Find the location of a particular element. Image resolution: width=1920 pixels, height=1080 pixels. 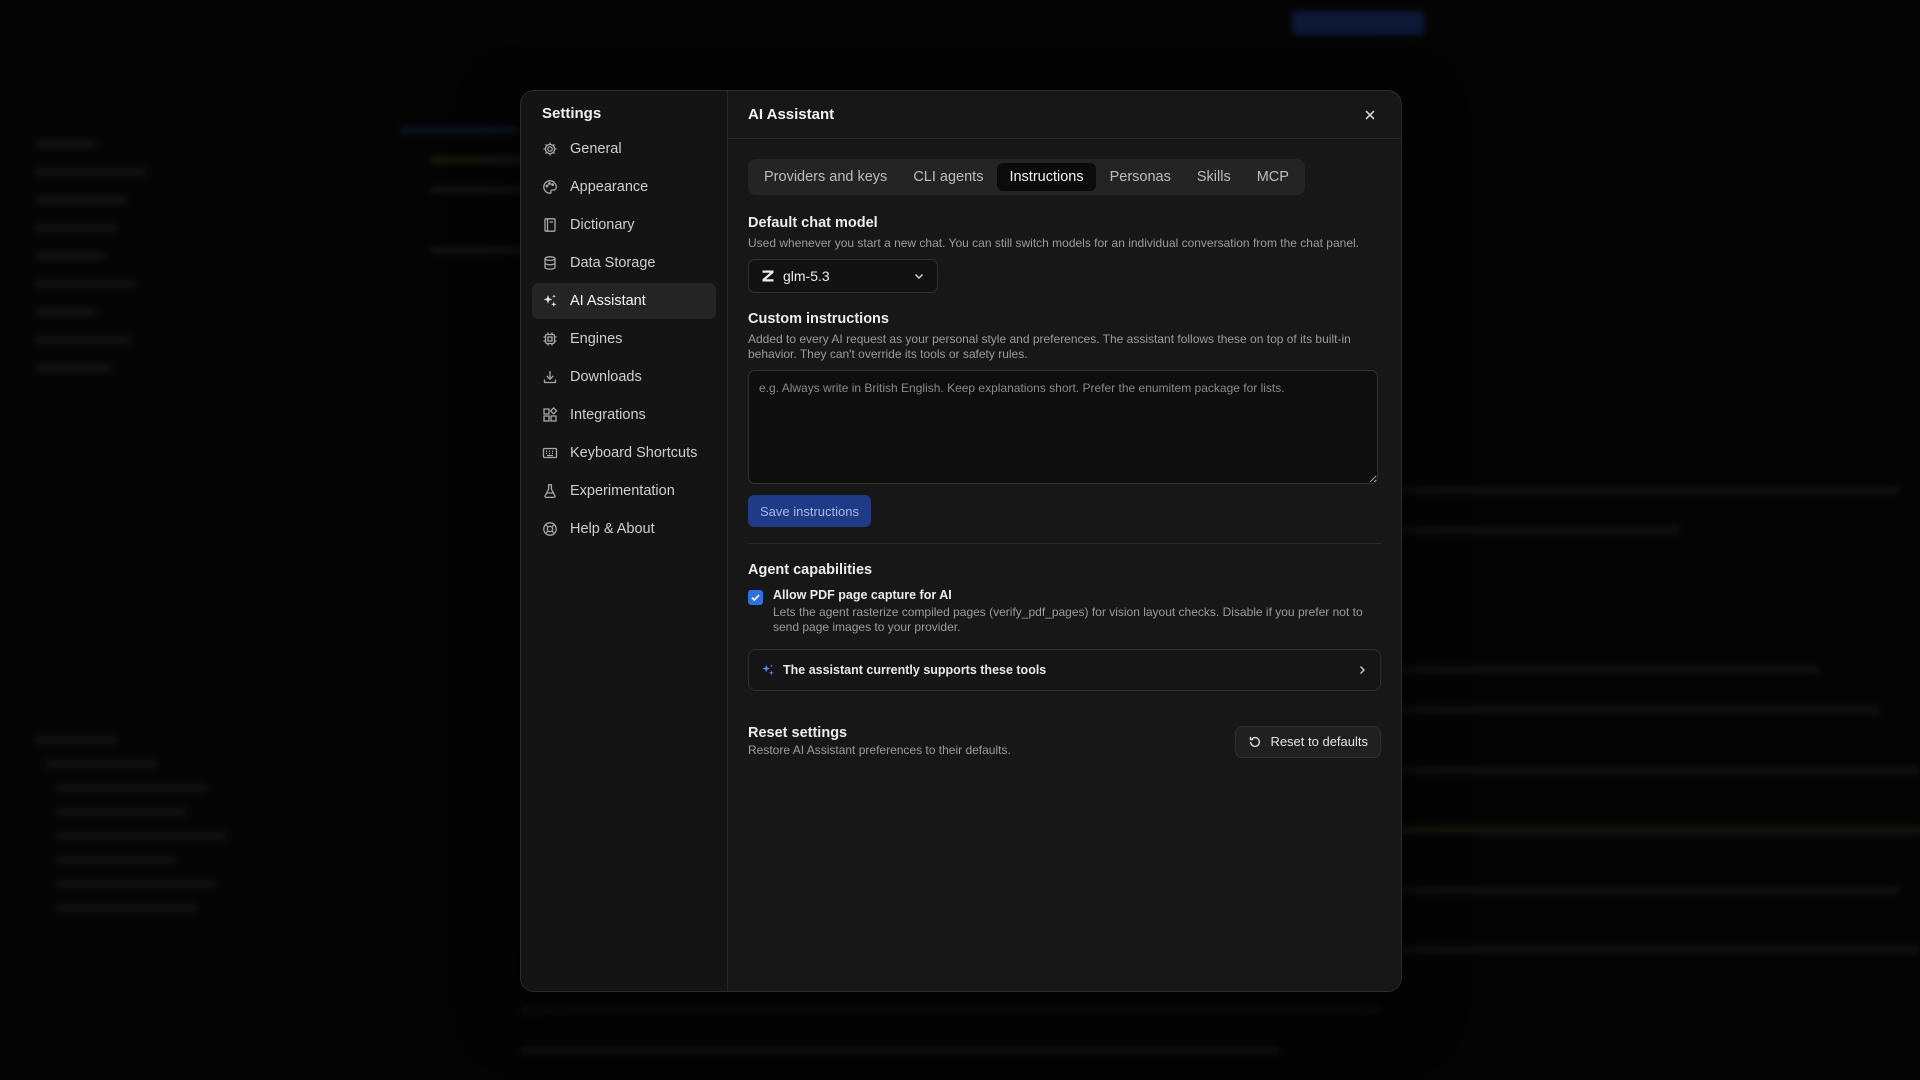

chevron-down-icon is located at coordinates (919, 276).